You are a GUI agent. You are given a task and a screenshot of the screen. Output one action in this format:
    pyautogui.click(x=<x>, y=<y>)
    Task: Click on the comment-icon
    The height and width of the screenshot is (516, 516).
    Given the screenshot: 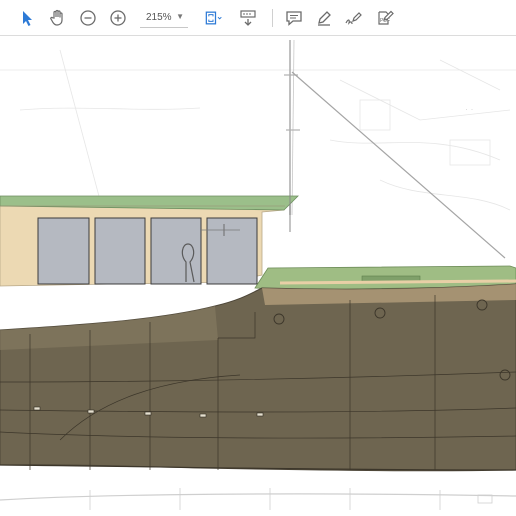 What is the action you would take?
    pyautogui.click(x=294, y=18)
    